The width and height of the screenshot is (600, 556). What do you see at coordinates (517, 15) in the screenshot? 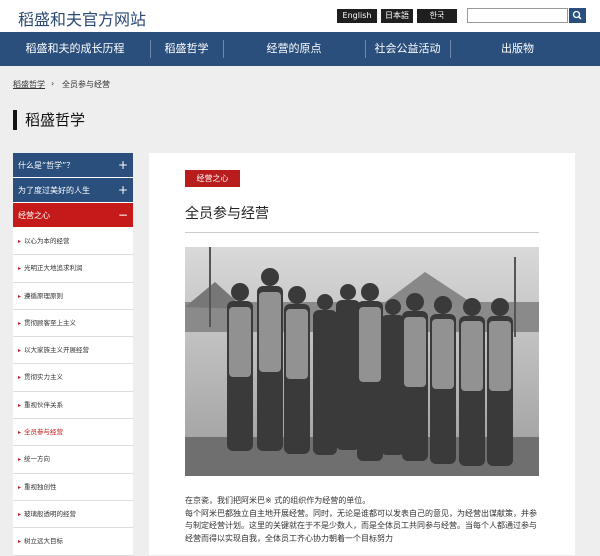
I see `search-input` at bounding box center [517, 15].